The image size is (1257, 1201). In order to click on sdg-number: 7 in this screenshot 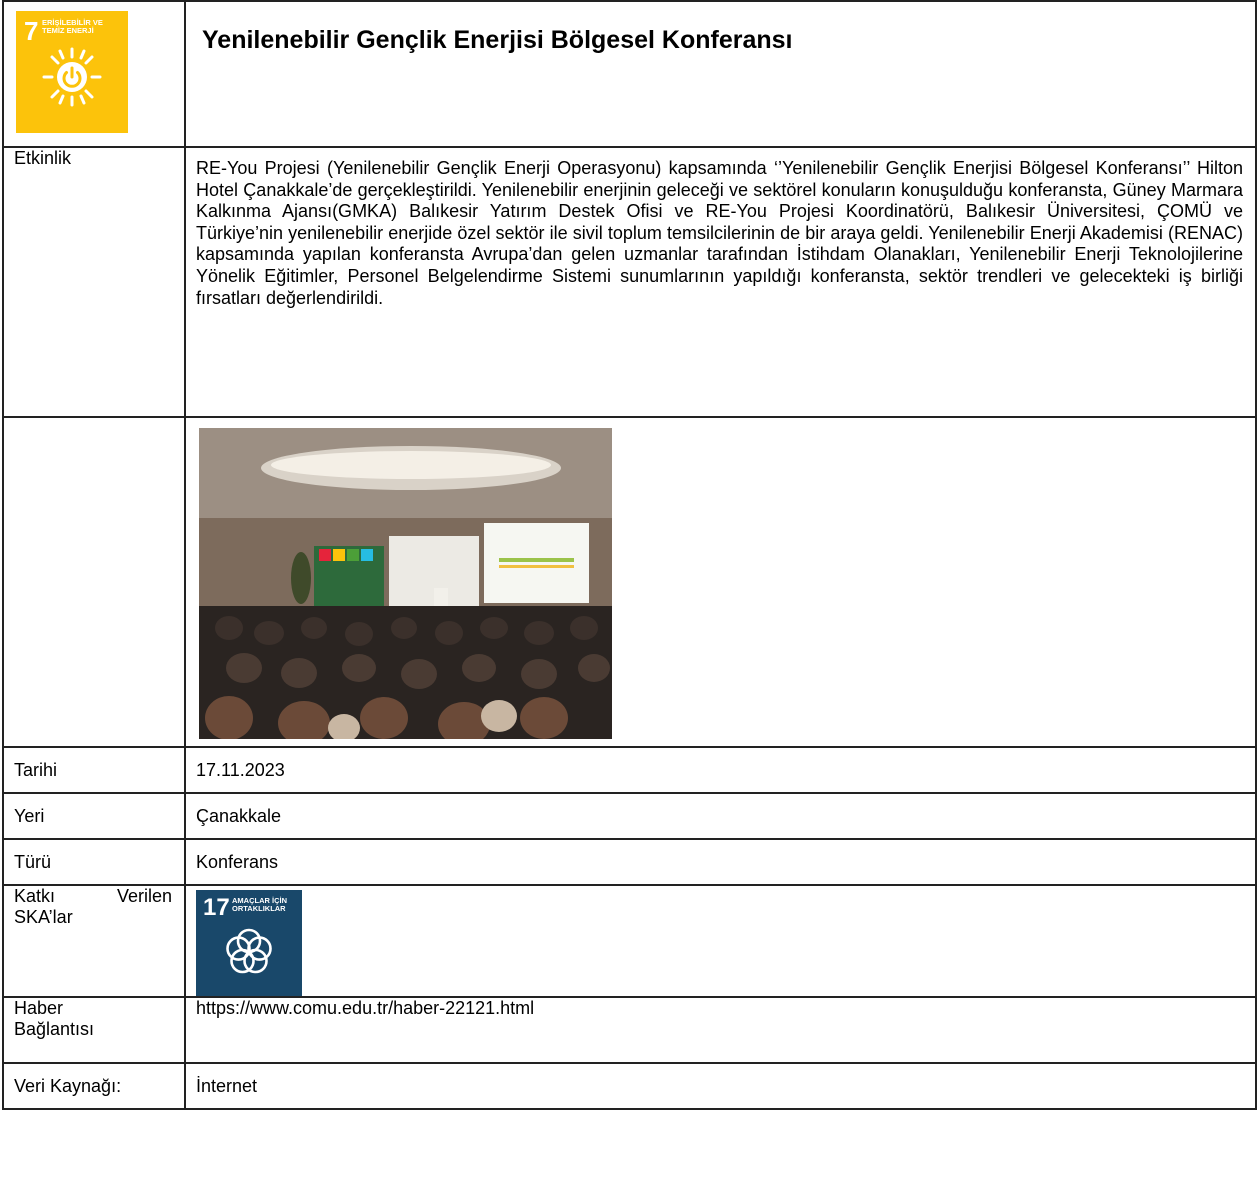, I will do `click(31, 31)`.